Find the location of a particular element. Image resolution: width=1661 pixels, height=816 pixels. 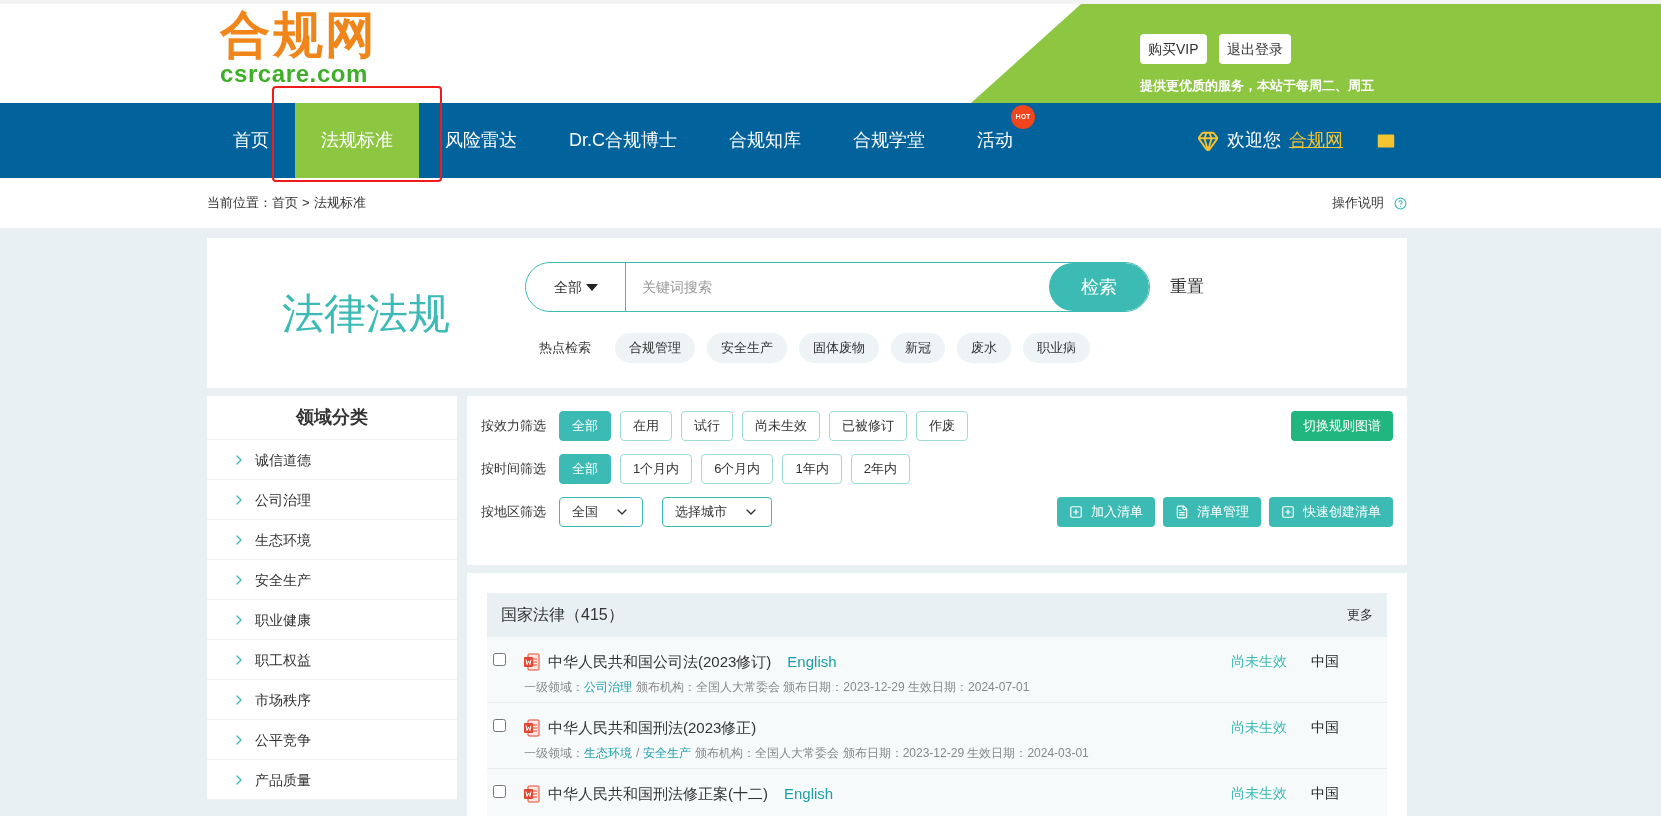

hot-search-tag: 固体废物 is located at coordinates (839, 348).